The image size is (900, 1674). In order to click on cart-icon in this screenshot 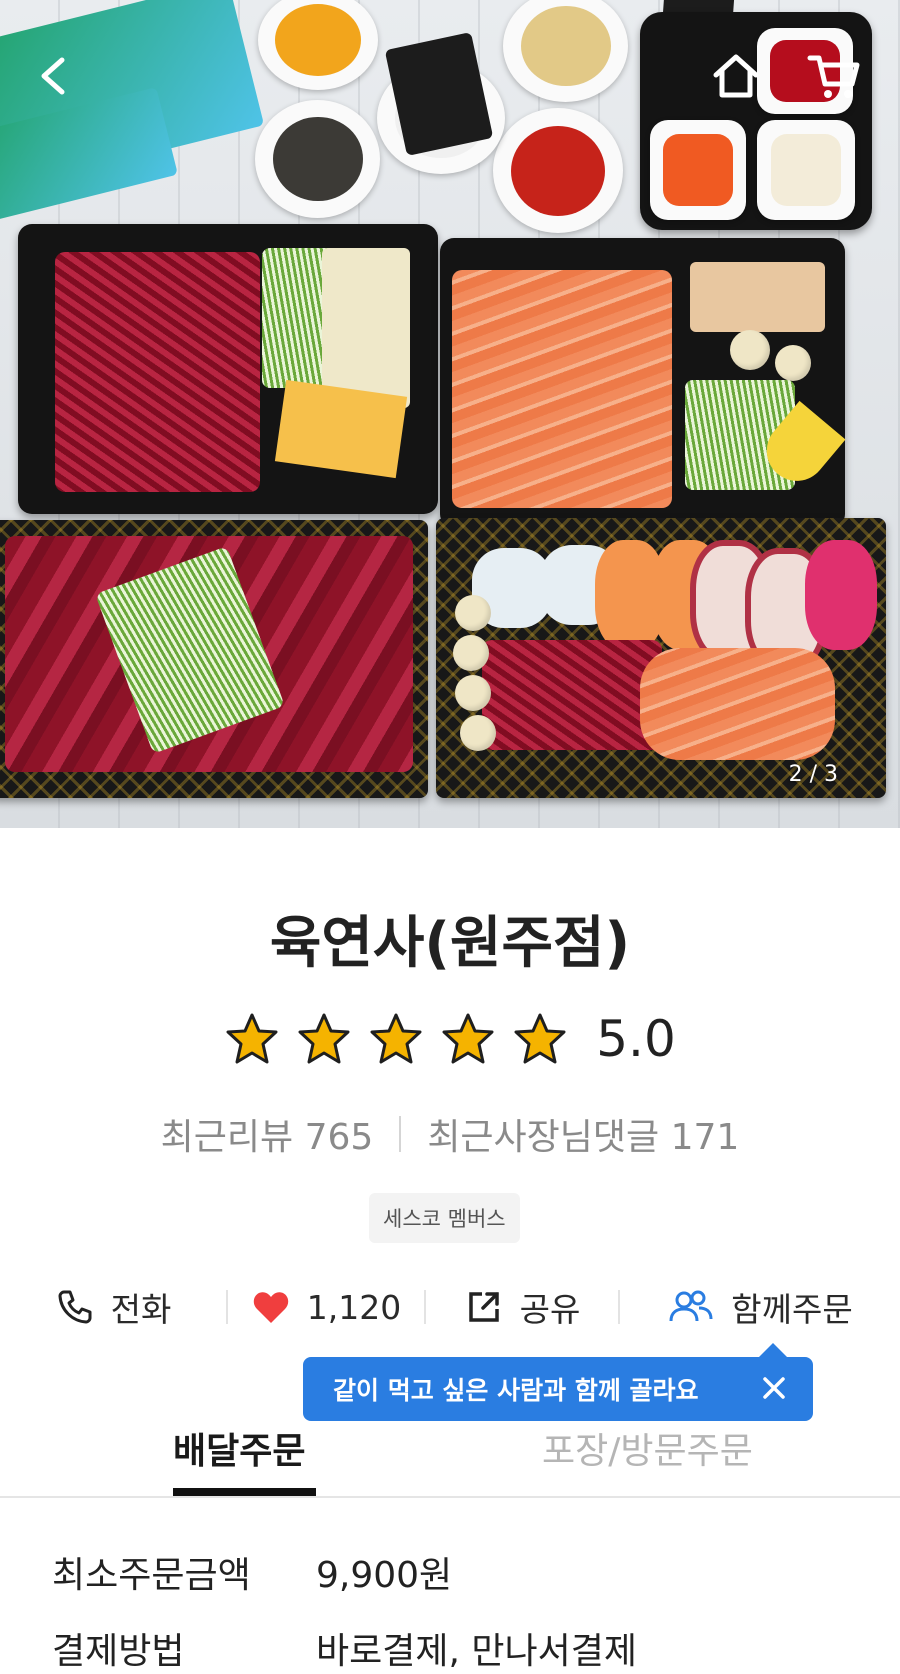, I will do `click(834, 76)`.